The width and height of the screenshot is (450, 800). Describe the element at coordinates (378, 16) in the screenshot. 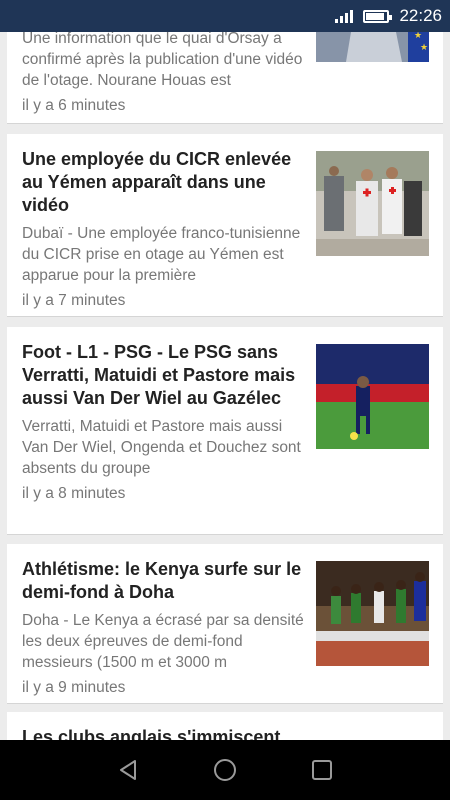

I see `battery-icon` at that location.